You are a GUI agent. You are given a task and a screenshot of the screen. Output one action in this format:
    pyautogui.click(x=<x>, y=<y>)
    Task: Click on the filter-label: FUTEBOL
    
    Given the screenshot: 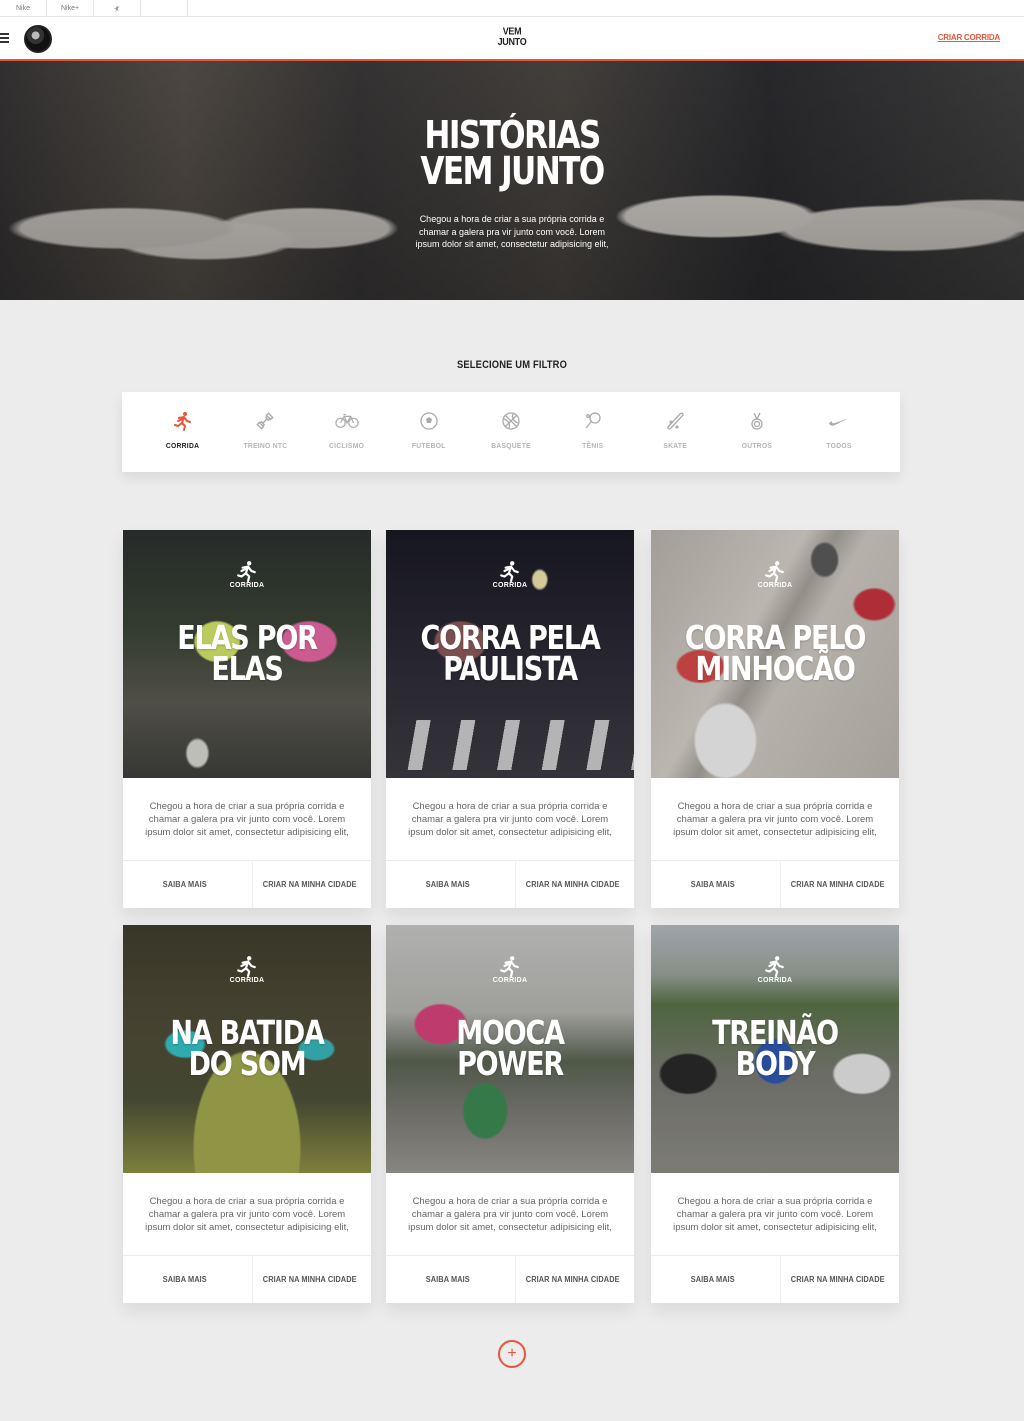 What is the action you would take?
    pyautogui.click(x=429, y=445)
    